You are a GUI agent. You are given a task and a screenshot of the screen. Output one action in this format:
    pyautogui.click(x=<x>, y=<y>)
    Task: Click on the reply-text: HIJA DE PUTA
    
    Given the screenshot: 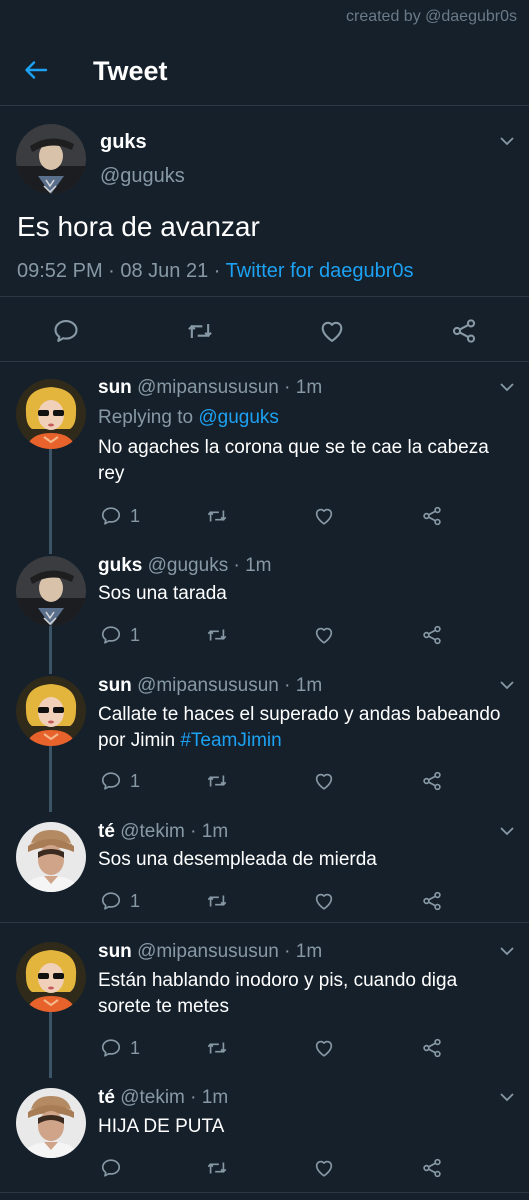 What is the action you would take?
    pyautogui.click(x=161, y=1126)
    